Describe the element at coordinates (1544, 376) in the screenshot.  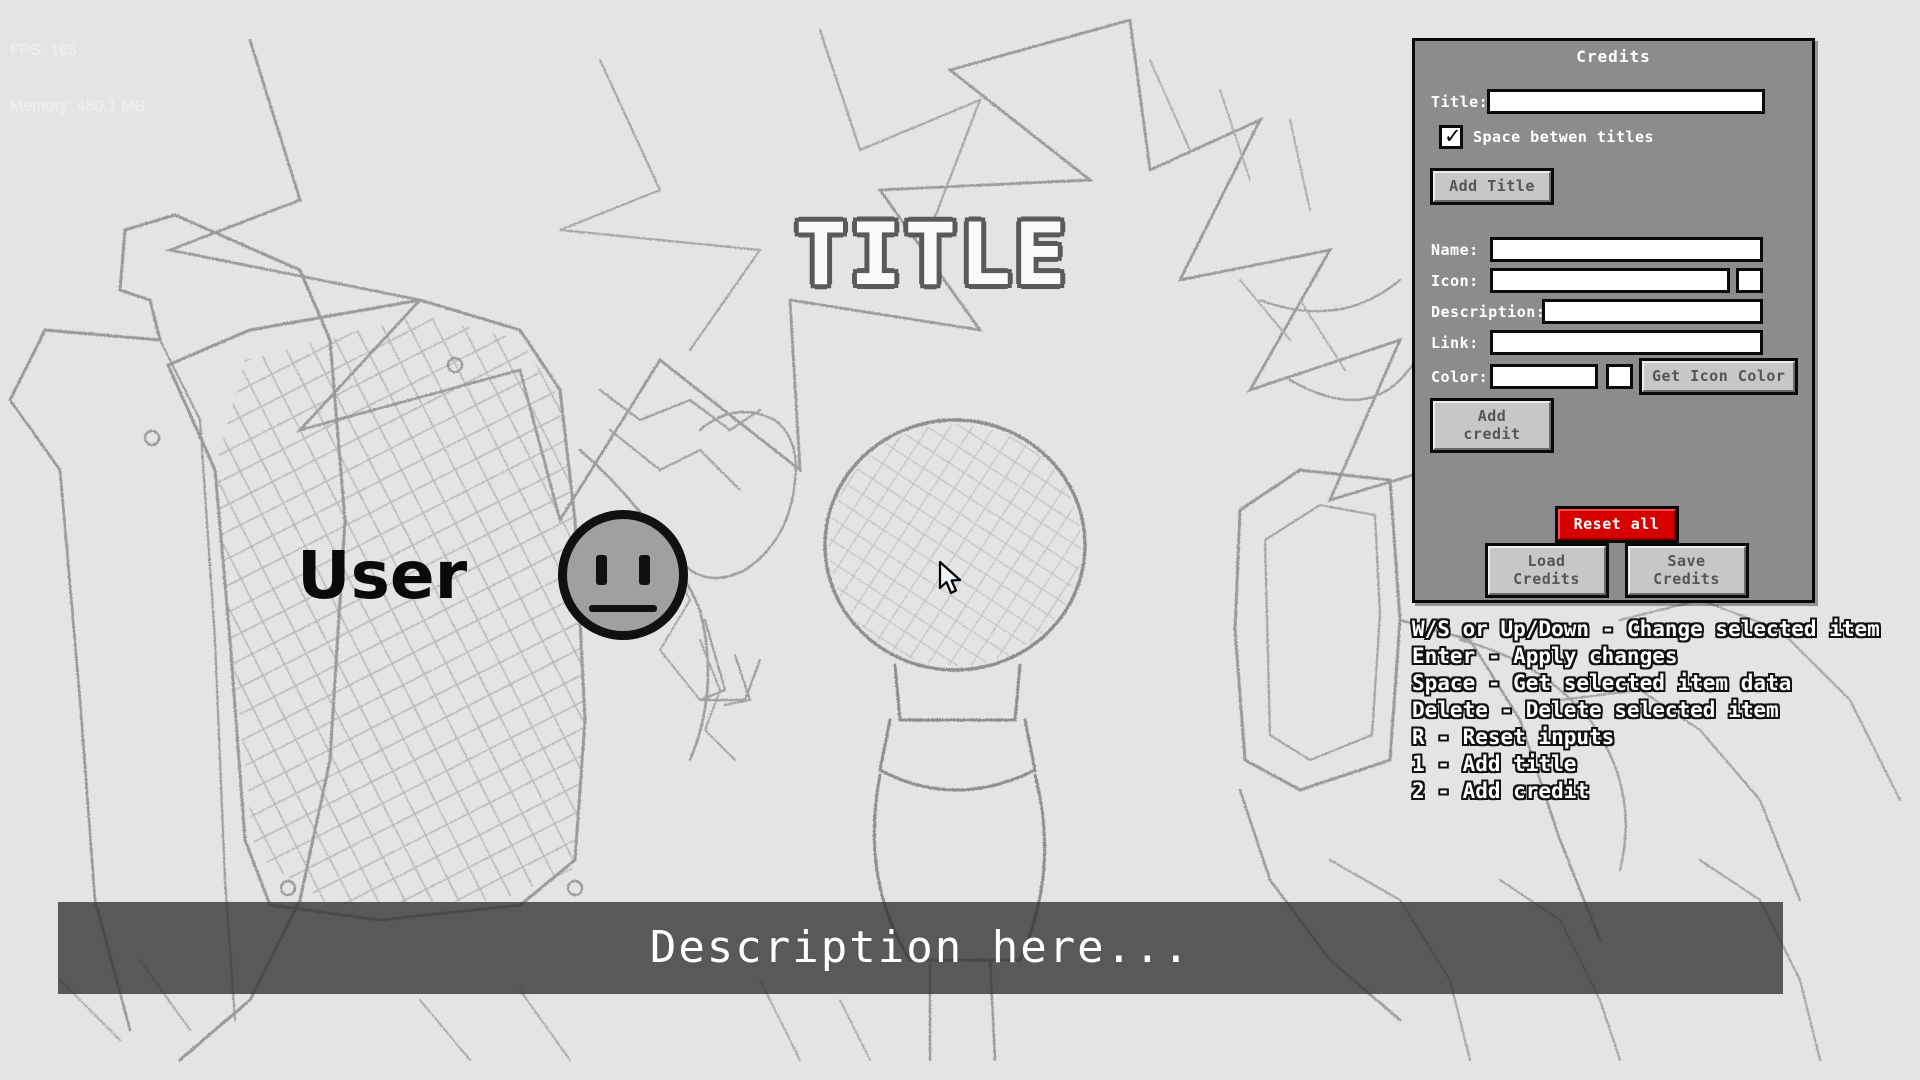
I see `color-input` at that location.